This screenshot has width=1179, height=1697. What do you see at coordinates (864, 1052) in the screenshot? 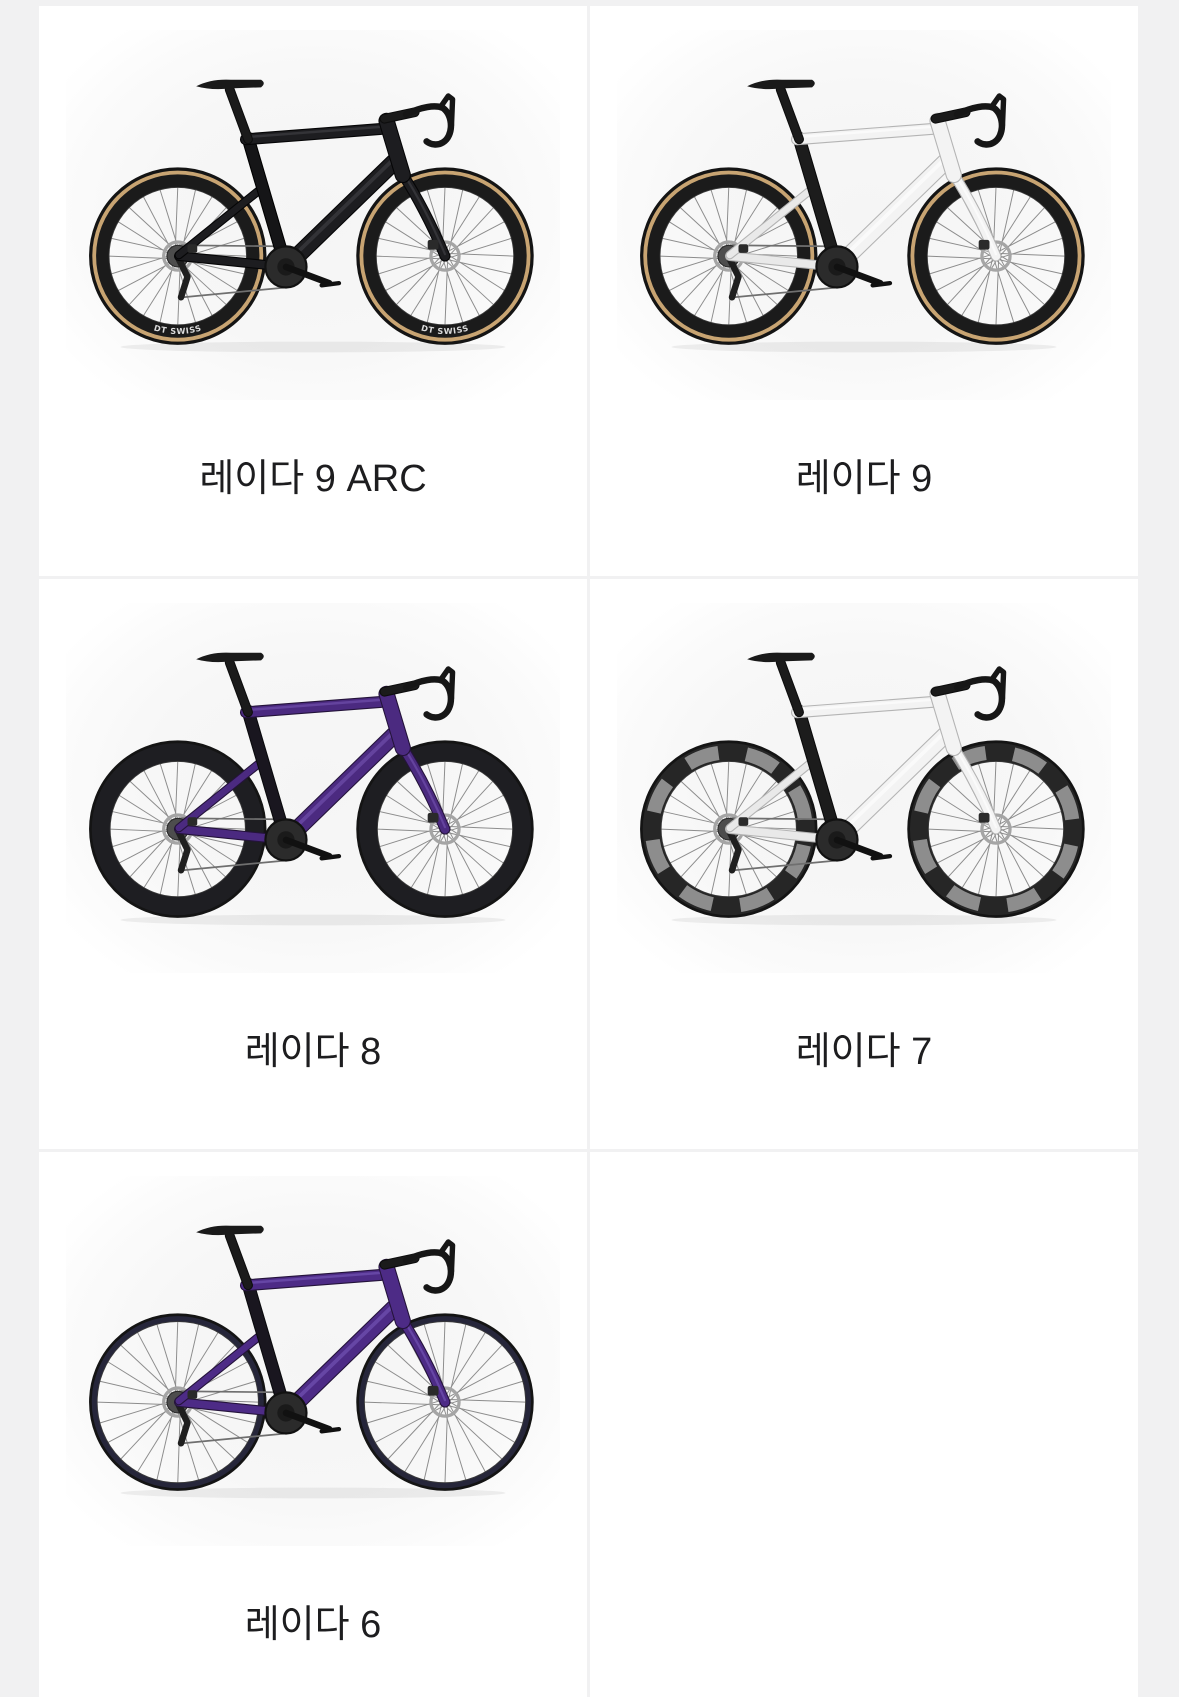
I see `product-name: 레이다 7` at bounding box center [864, 1052].